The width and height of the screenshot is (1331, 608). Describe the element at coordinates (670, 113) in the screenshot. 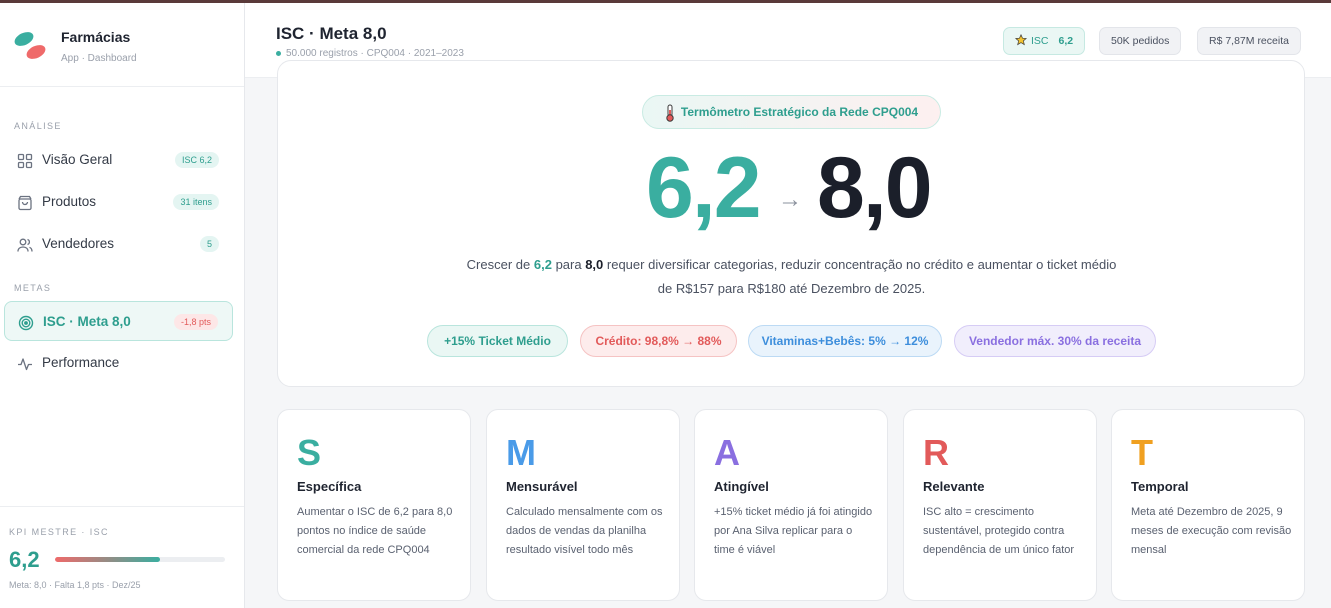

I see `thermometer-icon` at that location.